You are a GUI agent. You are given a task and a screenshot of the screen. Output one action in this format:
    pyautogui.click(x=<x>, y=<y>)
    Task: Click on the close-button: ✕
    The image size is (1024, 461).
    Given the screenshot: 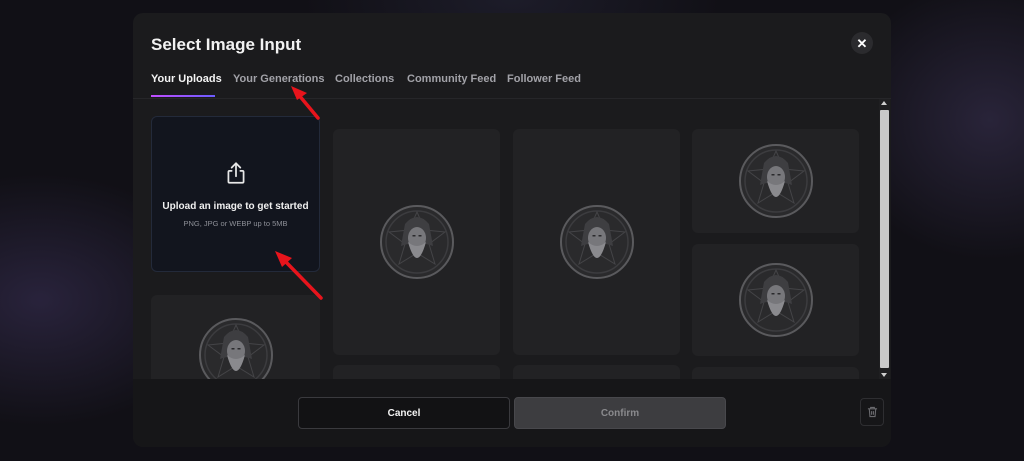 What is the action you would take?
    pyautogui.click(x=862, y=43)
    